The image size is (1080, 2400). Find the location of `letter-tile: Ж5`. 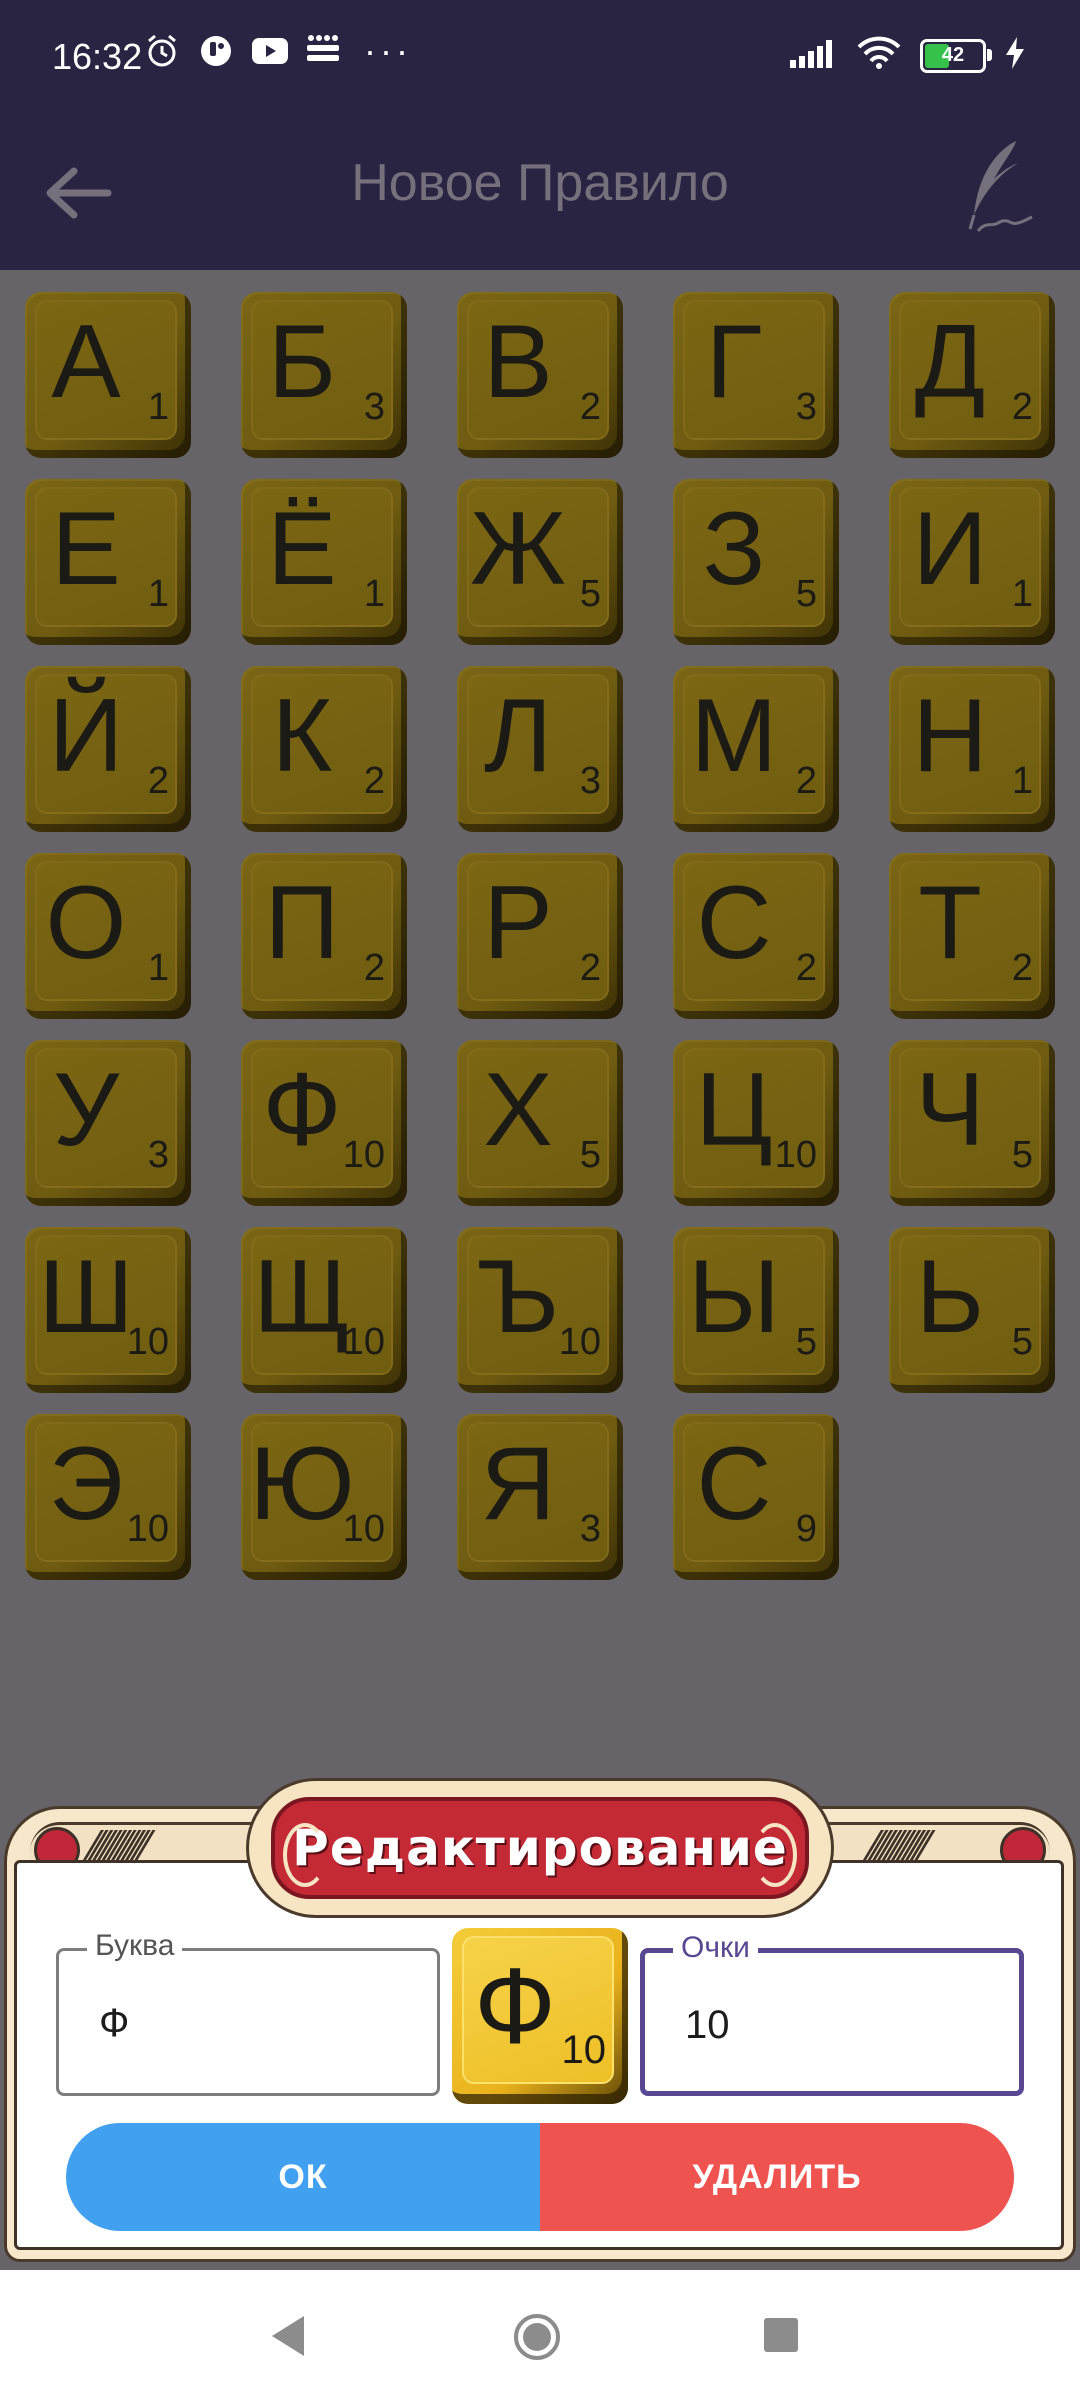

letter-tile: Ж5 is located at coordinates (540, 562).